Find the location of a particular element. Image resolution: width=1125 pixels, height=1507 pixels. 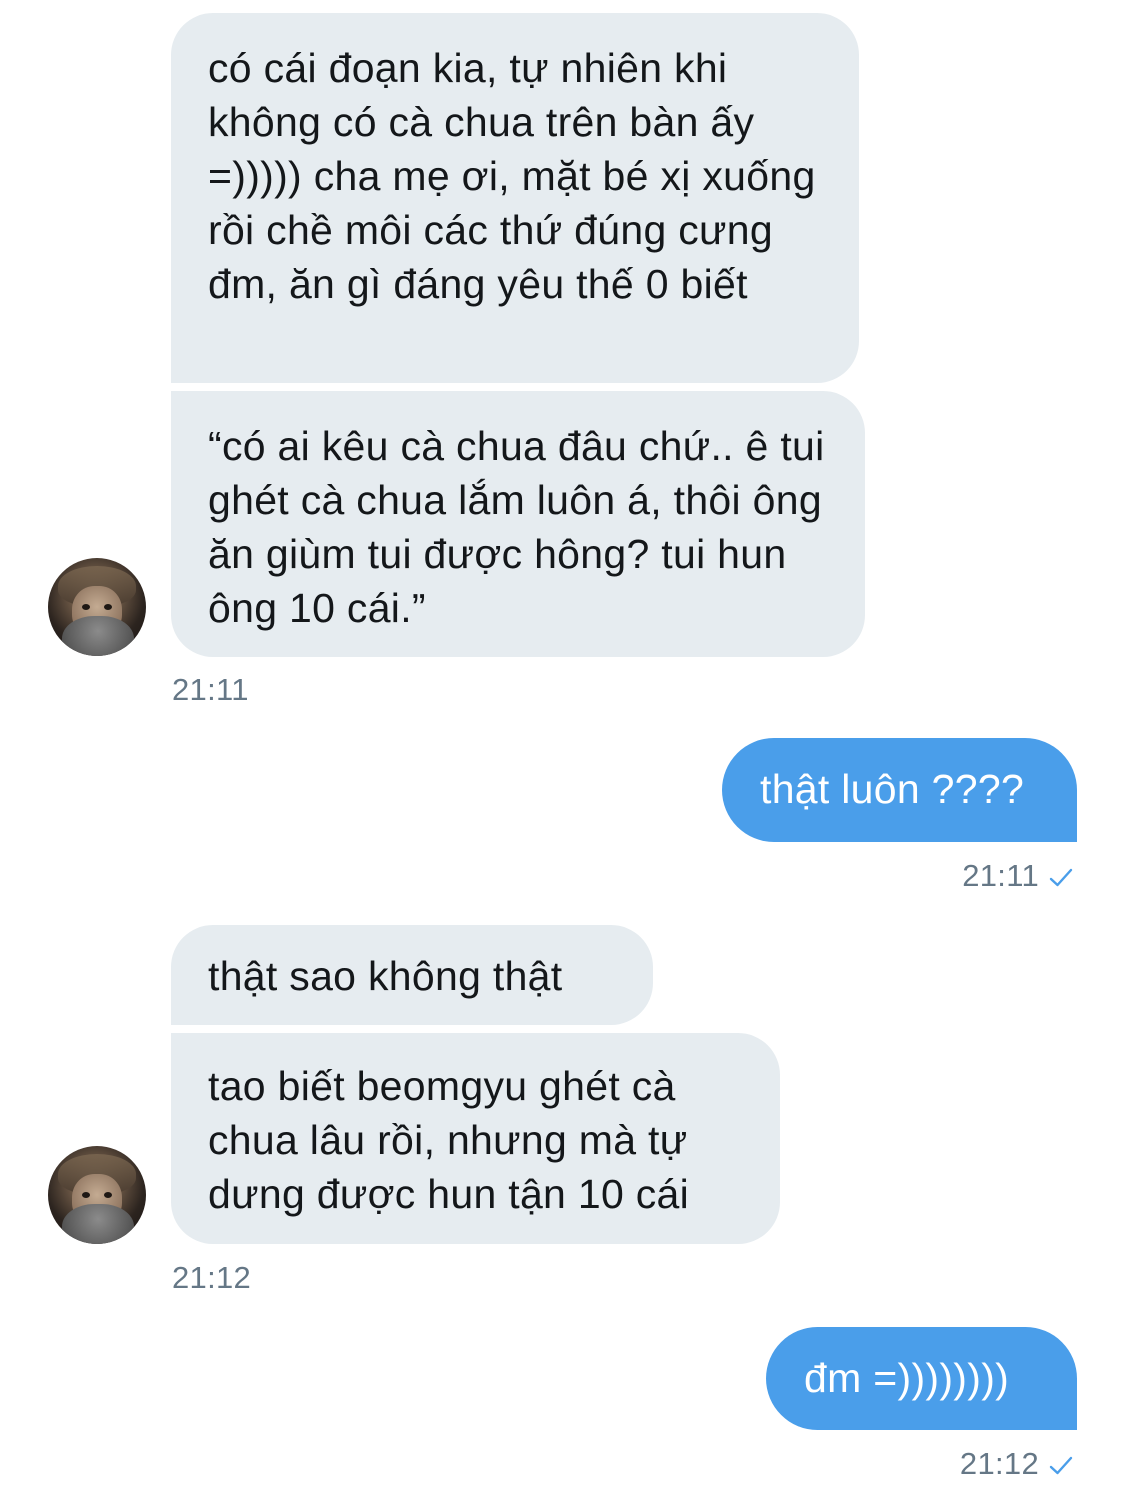

message-timestamp-row: 21:12 is located at coordinates (1016, 1465).